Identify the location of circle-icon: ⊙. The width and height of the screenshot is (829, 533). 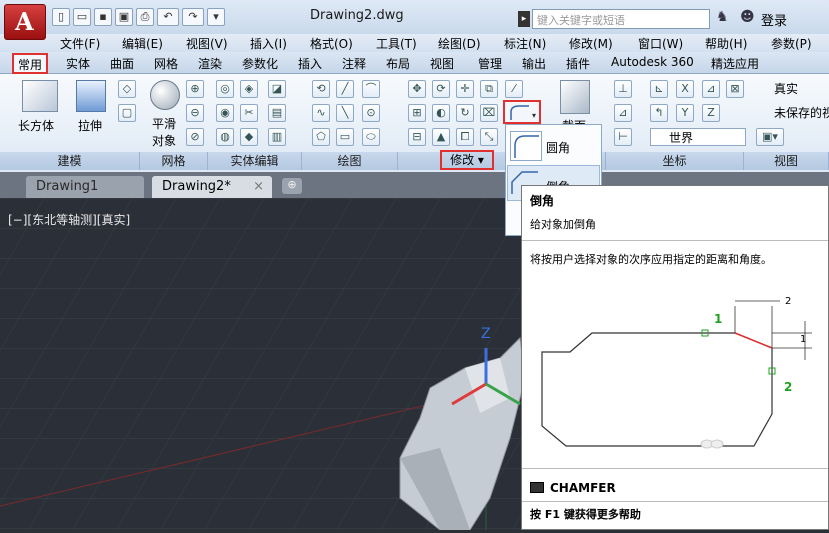
(371, 113).